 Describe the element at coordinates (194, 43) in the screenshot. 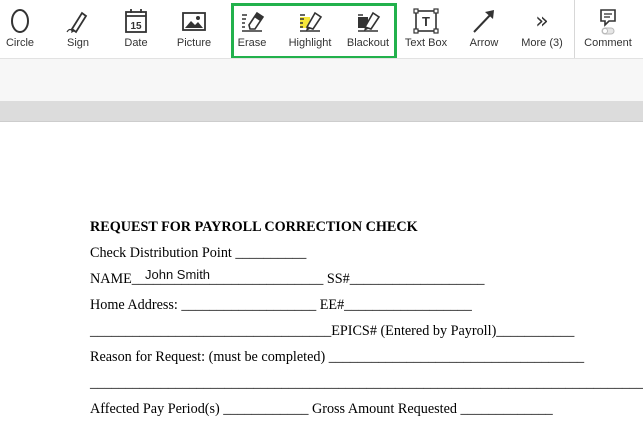

I see `picture-tool-label: Picture` at that location.